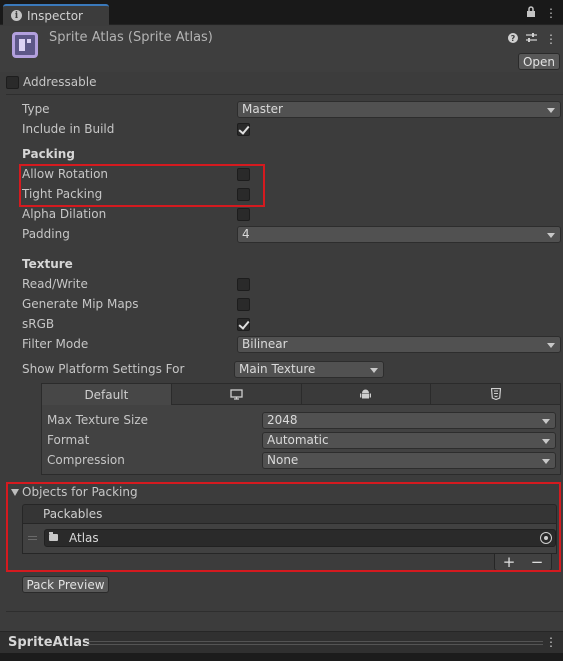 This screenshot has width=563, height=661. I want to click on tight-packing-label: Tight Packing, so click(62, 194).